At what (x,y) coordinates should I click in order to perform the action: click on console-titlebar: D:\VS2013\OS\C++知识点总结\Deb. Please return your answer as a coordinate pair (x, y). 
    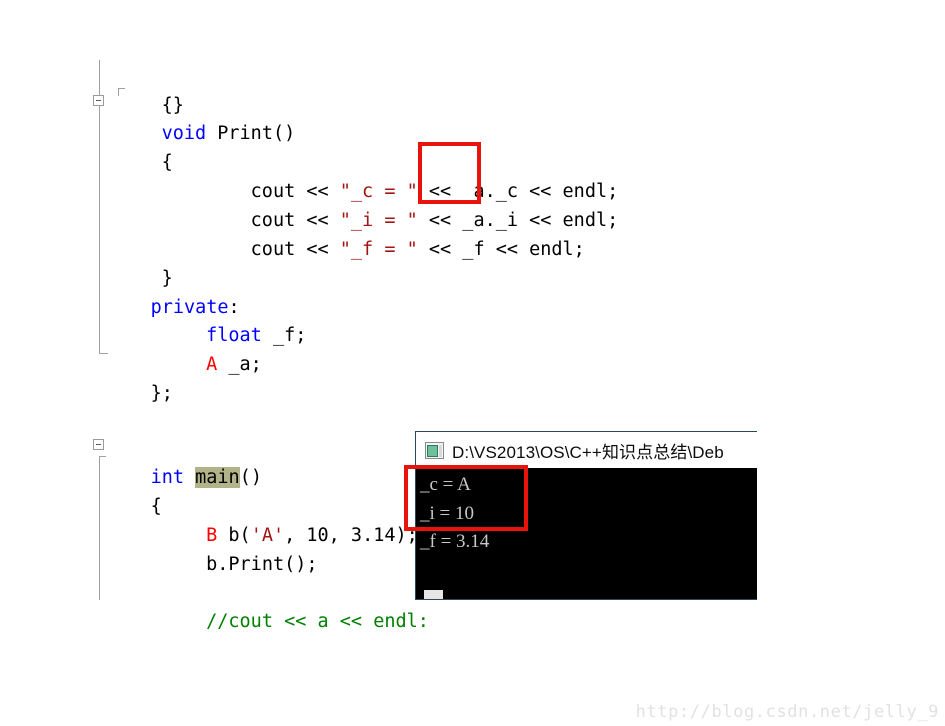
    Looking at the image, I should click on (586, 450).